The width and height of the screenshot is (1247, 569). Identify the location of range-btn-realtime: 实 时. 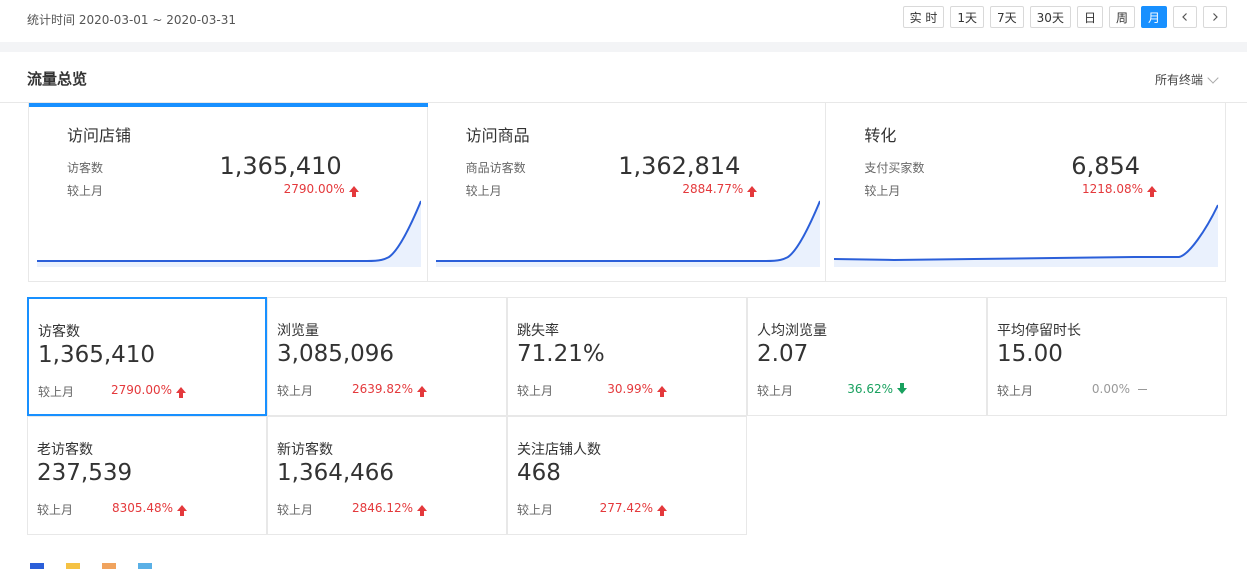
(923, 17).